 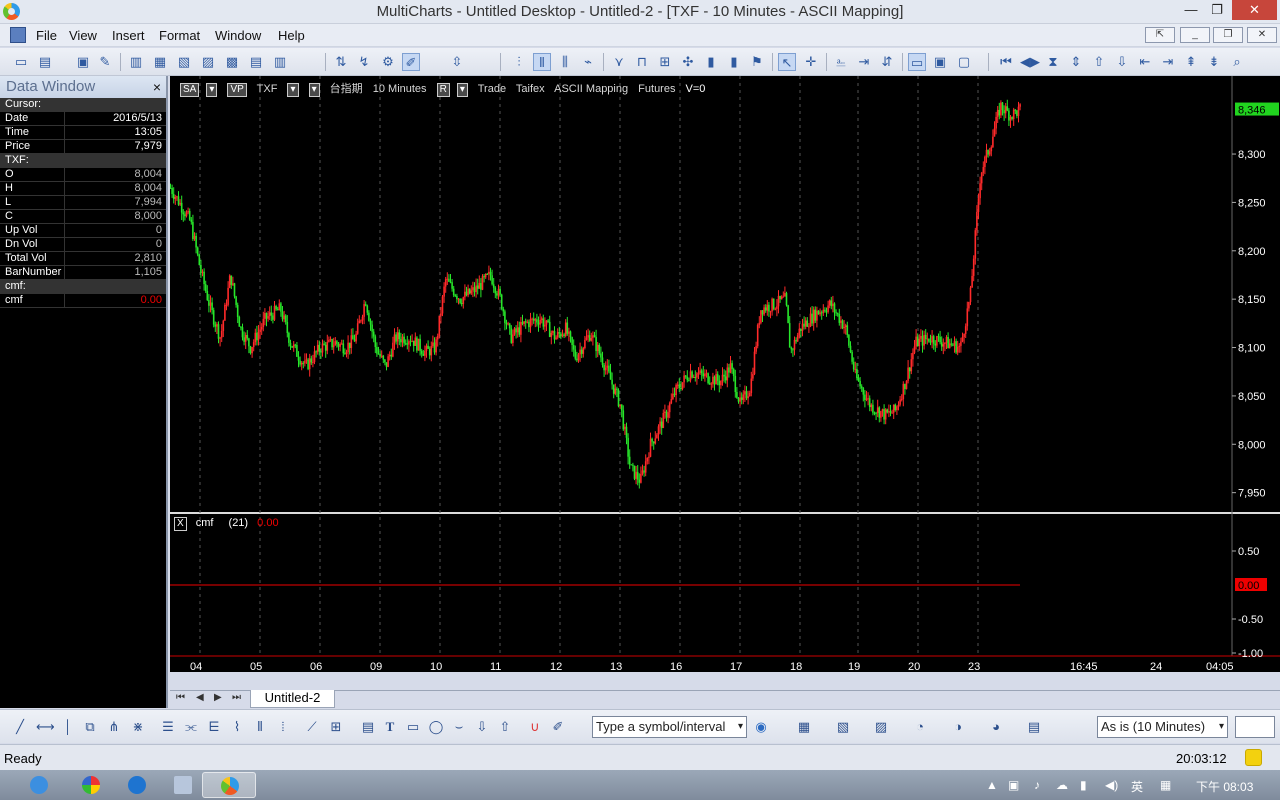 What do you see at coordinates (1228, 35) in the screenshot?
I see `mdi-restore-button: ❐` at bounding box center [1228, 35].